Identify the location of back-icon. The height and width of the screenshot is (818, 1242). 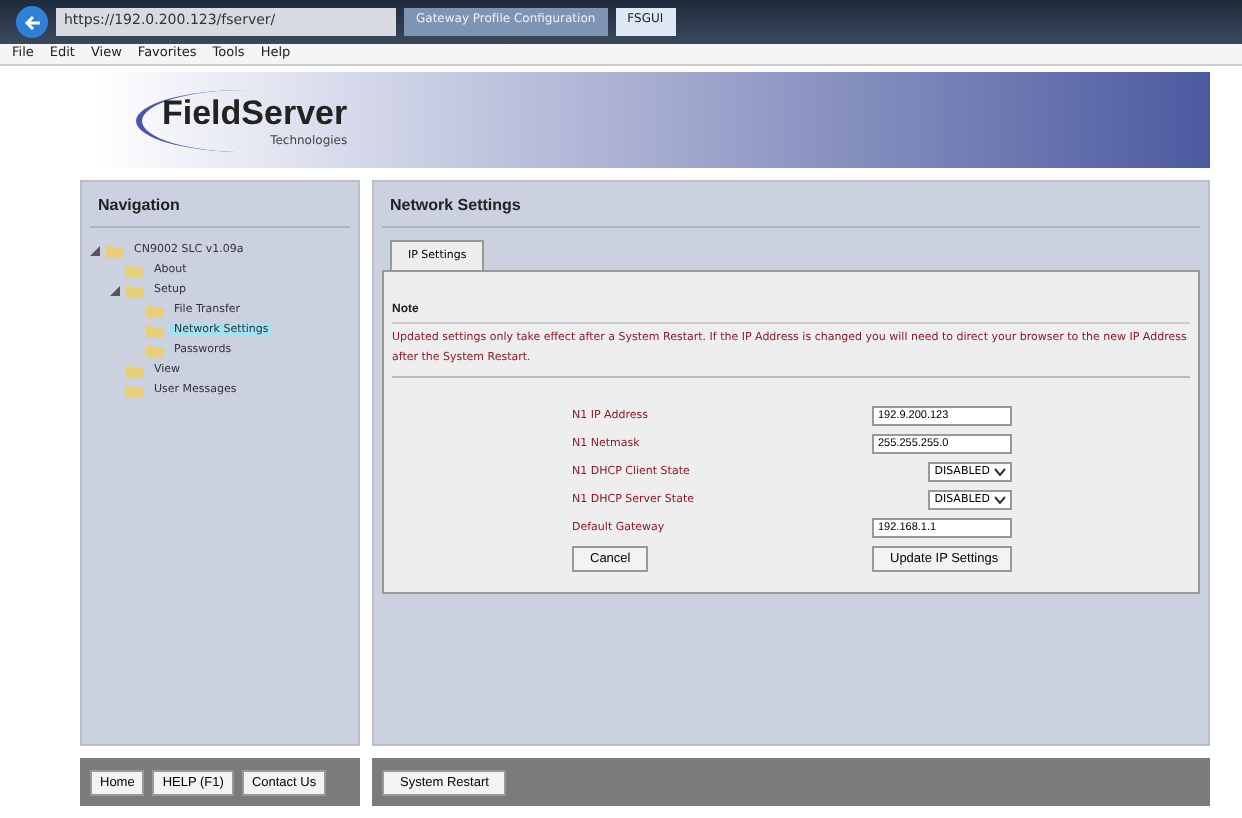
(32, 22).